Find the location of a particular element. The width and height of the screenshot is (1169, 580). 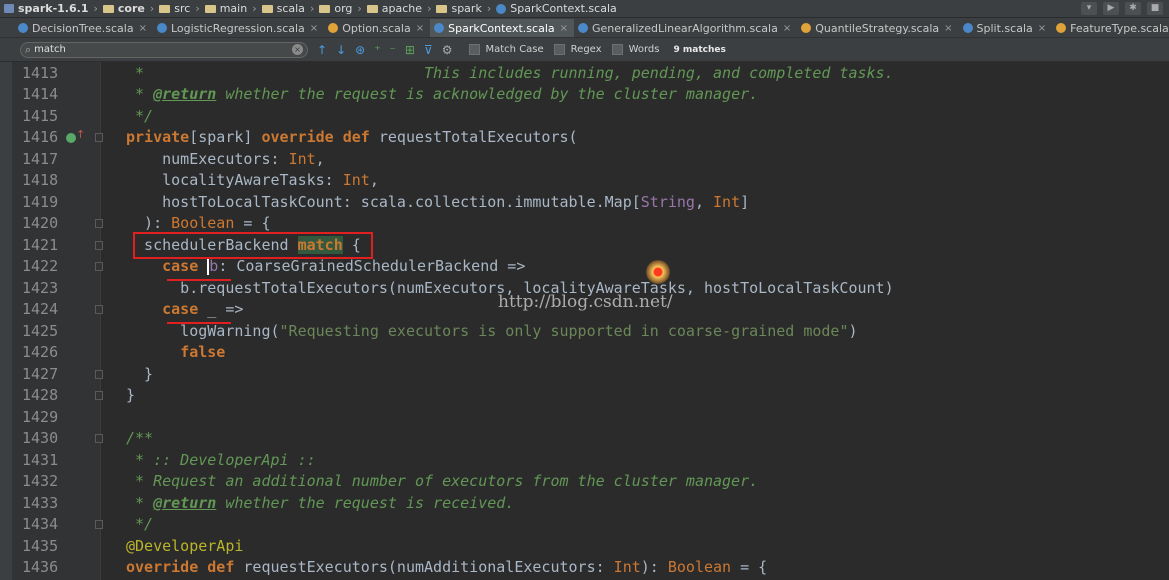

previous-occurrence-icon: ↑ is located at coordinates (322, 50).